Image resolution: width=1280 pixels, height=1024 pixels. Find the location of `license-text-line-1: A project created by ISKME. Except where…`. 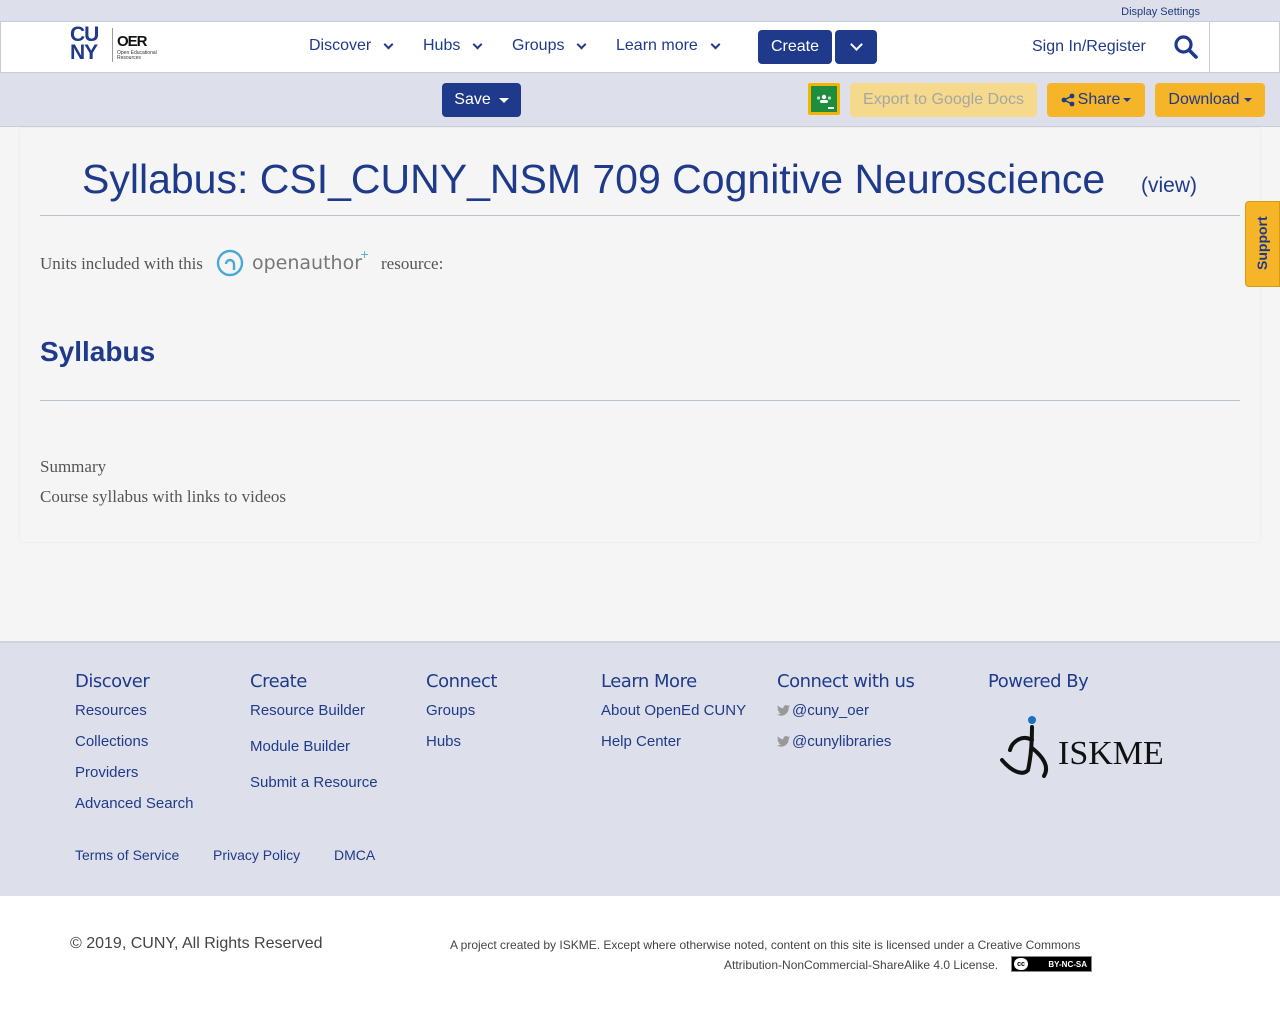

license-text-line-1: A project created by ISKME. Except where… is located at coordinates (765, 945).